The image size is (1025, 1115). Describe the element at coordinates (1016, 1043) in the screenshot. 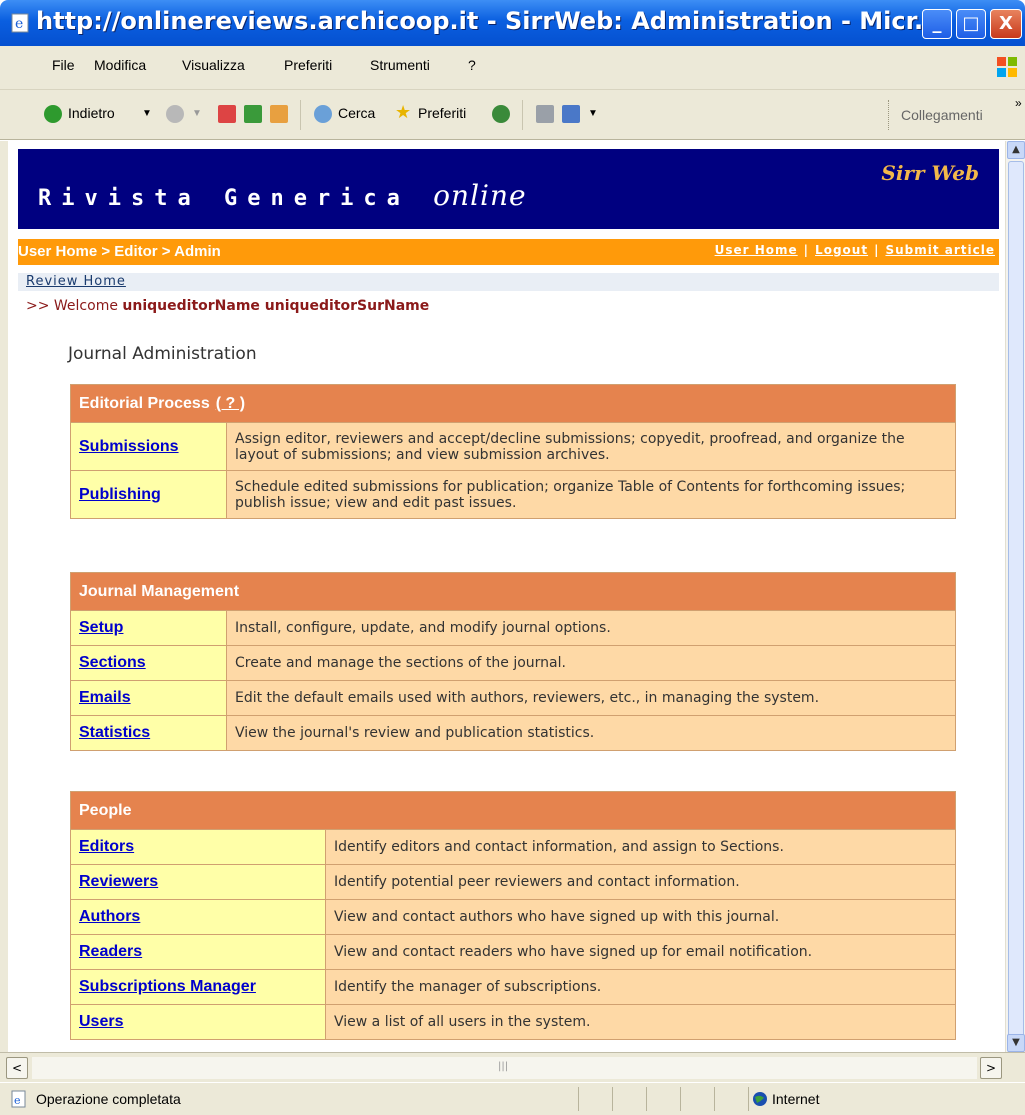

I see `scroll-down-button: ▼` at that location.